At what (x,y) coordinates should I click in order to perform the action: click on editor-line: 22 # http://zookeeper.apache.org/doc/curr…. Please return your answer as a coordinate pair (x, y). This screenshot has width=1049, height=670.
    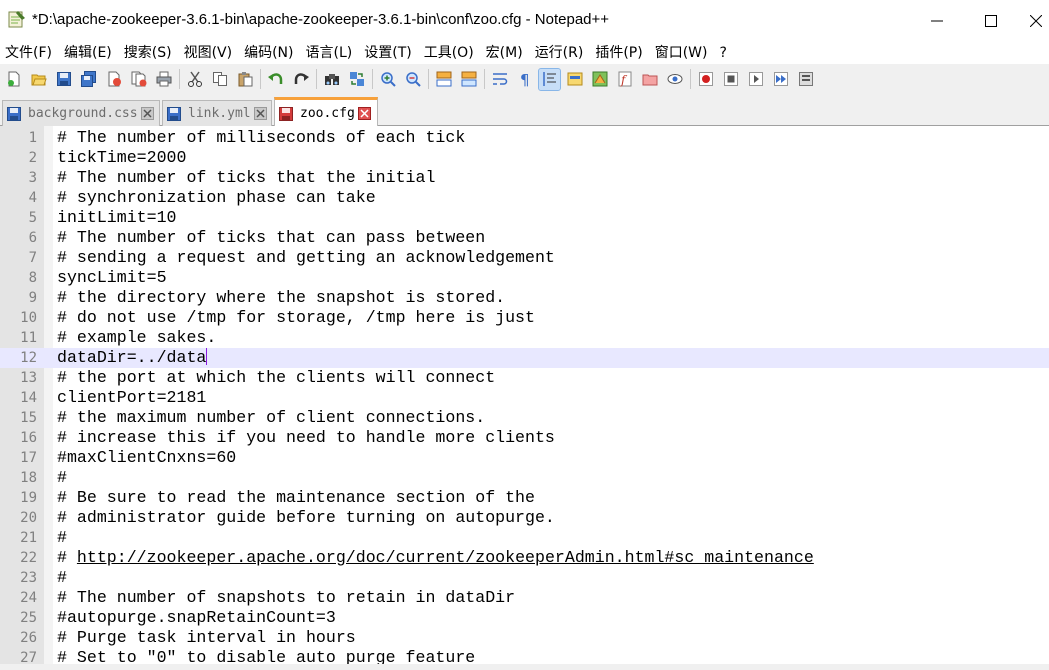
    Looking at the image, I should click on (524, 558).